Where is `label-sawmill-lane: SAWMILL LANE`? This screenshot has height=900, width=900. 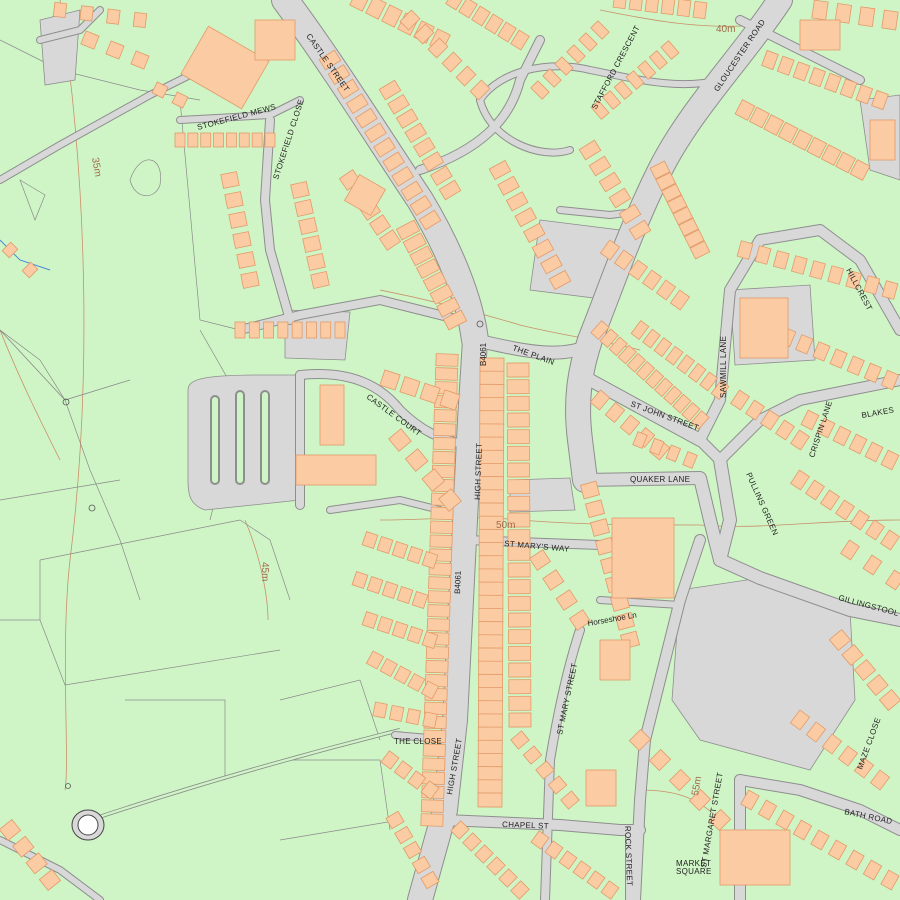 label-sawmill-lane: SAWMILL LANE is located at coordinates (723, 367).